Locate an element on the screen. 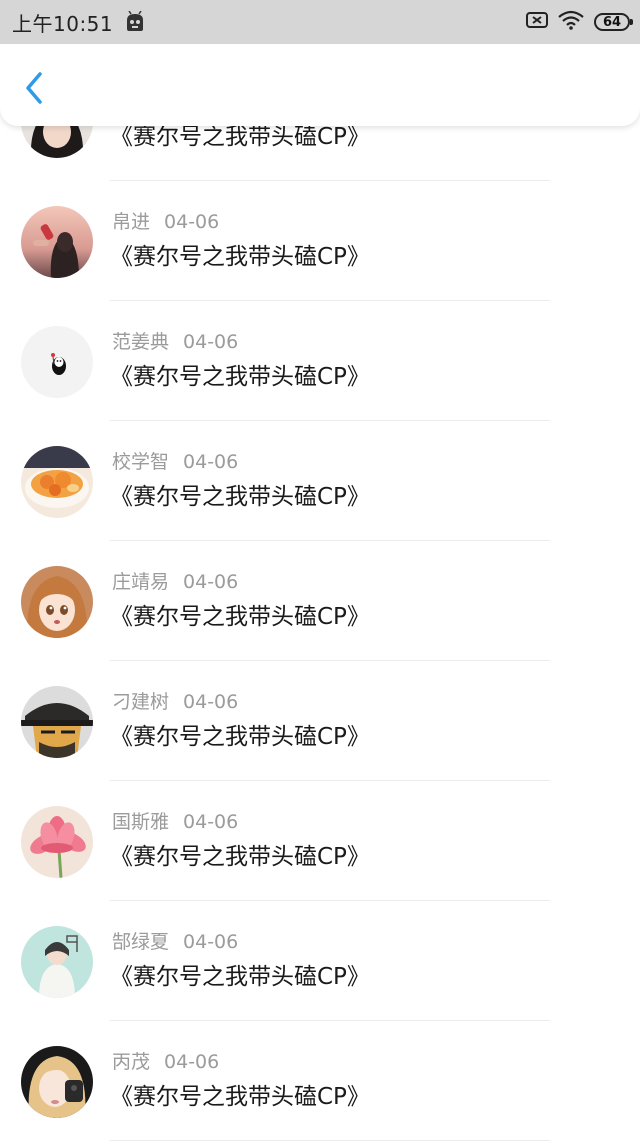  author-name: 国斯雅 is located at coordinates (140, 822).